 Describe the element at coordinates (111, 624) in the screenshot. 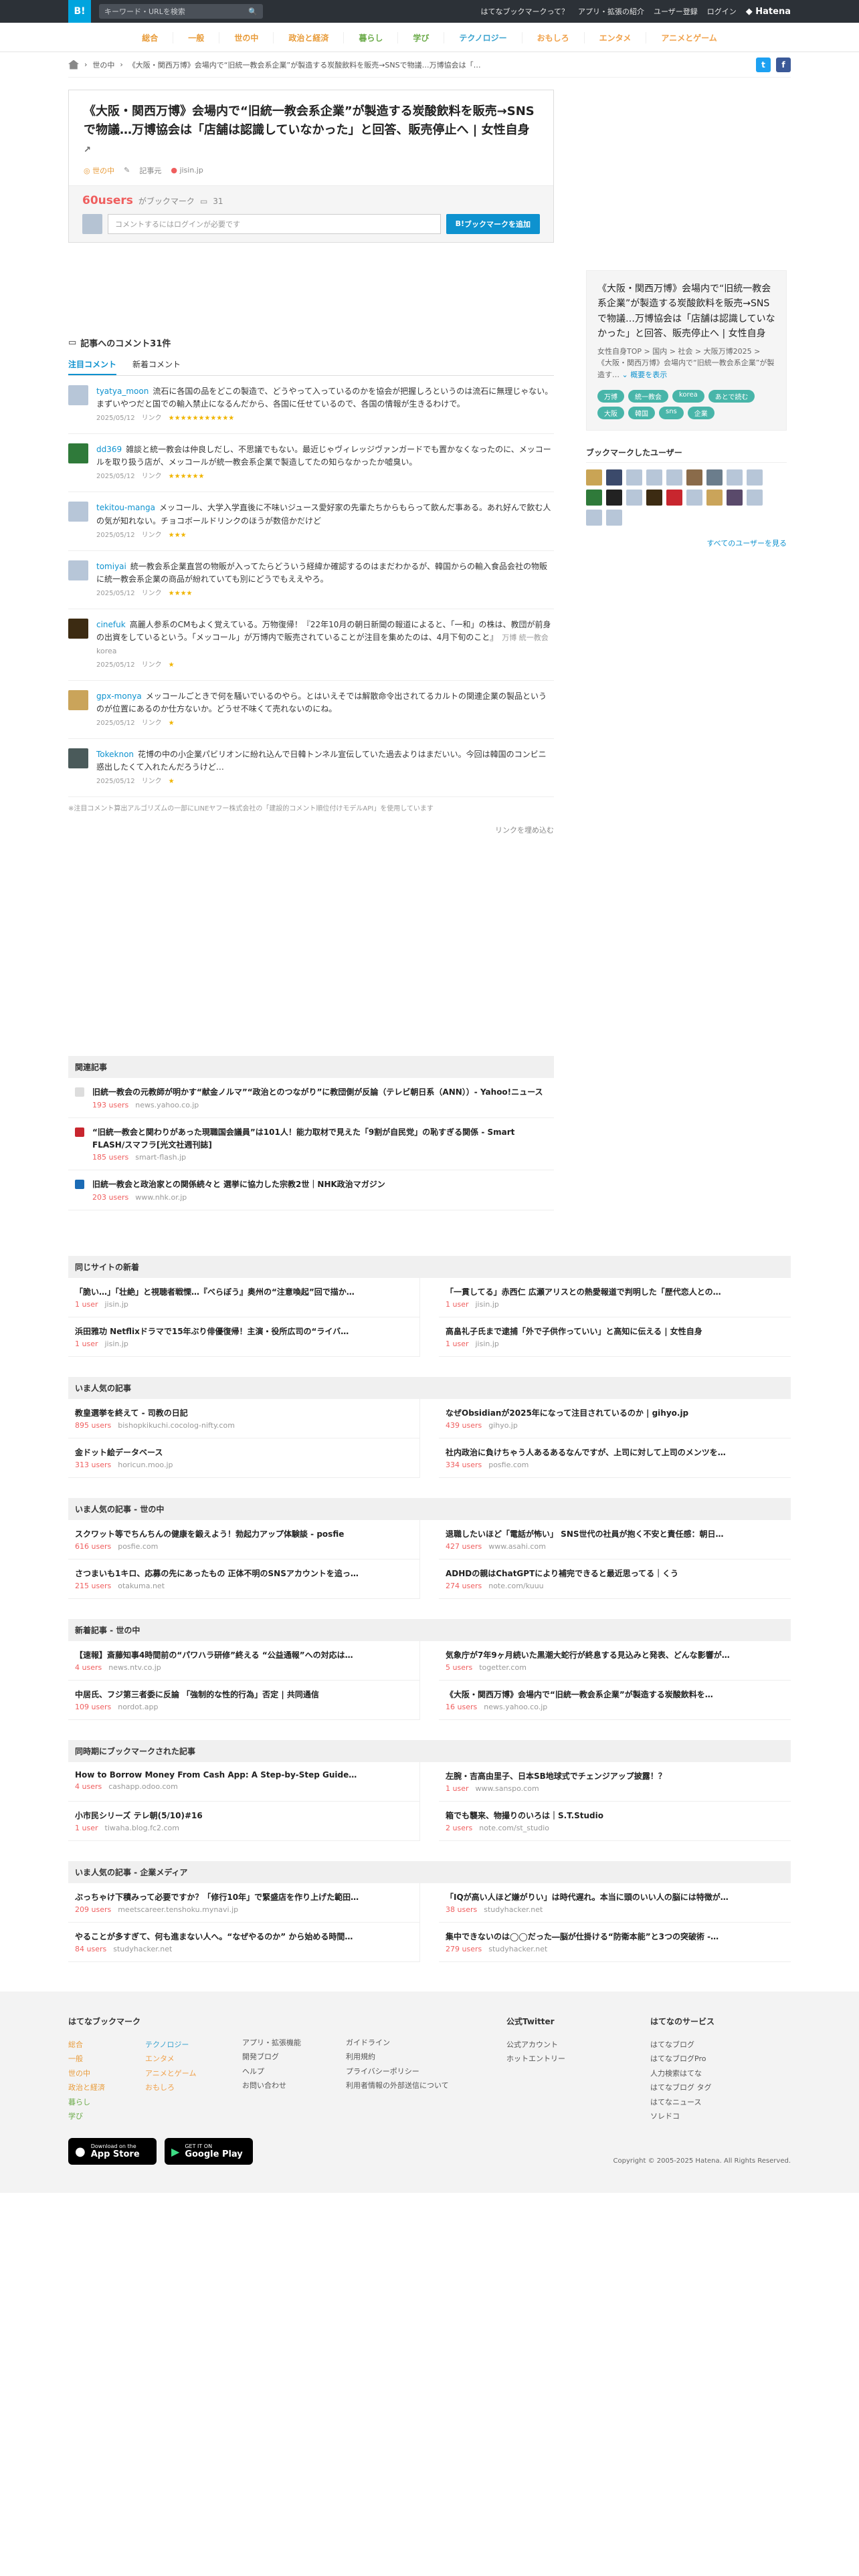

I see `comment-username: cinefuk` at that location.